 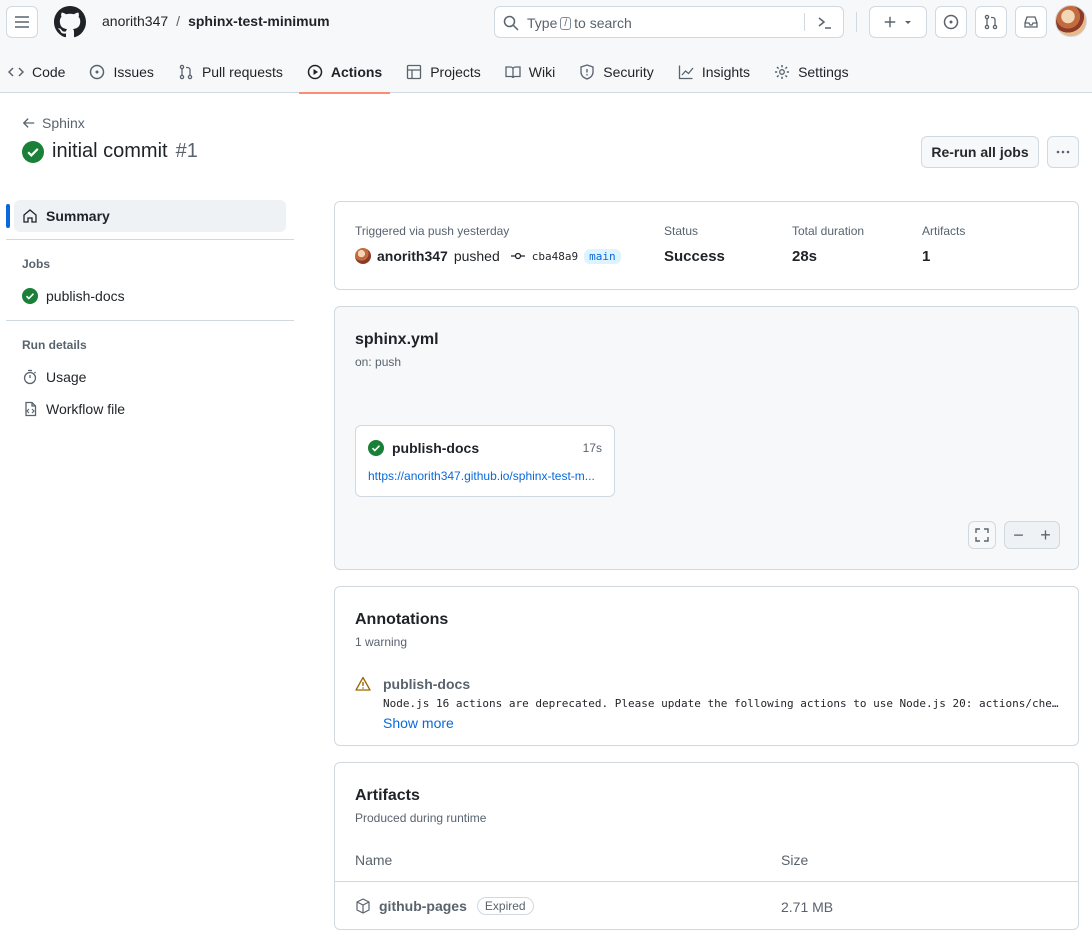 What do you see at coordinates (374, 860) in the screenshot?
I see `column-header-name: Name` at bounding box center [374, 860].